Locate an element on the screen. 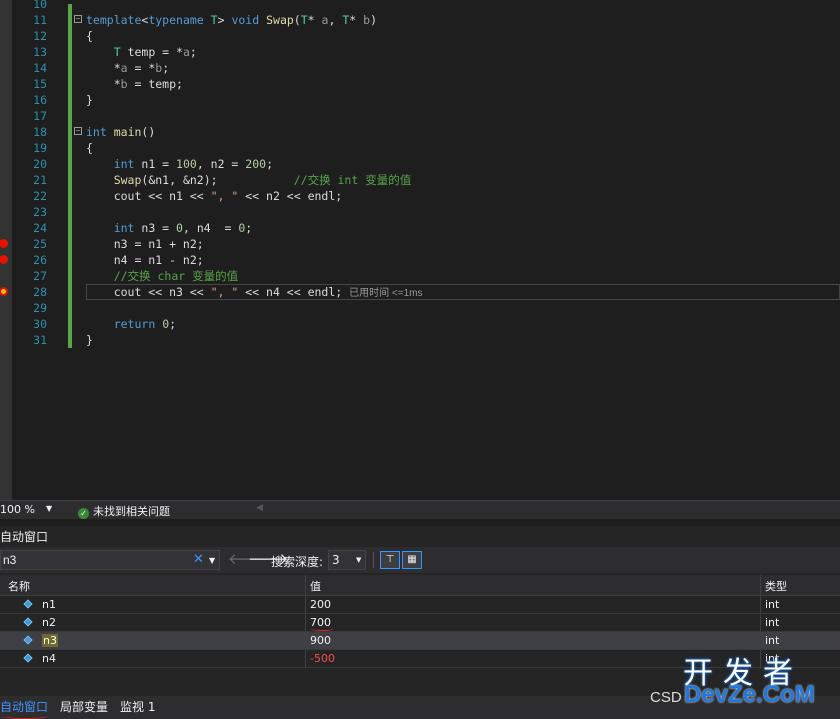 This screenshot has width=840, height=719. scroll-left-arrow-icon: ◀ is located at coordinates (259, 508).